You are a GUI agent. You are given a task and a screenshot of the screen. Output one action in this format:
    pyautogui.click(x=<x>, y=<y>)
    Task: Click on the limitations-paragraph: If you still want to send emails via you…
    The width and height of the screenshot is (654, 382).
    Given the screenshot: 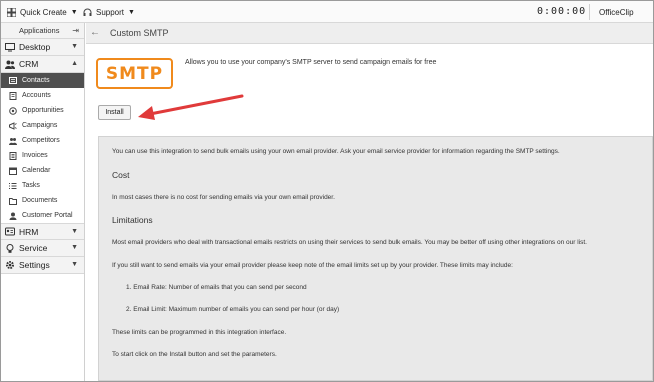 What is the action you would take?
    pyautogui.click(x=312, y=265)
    